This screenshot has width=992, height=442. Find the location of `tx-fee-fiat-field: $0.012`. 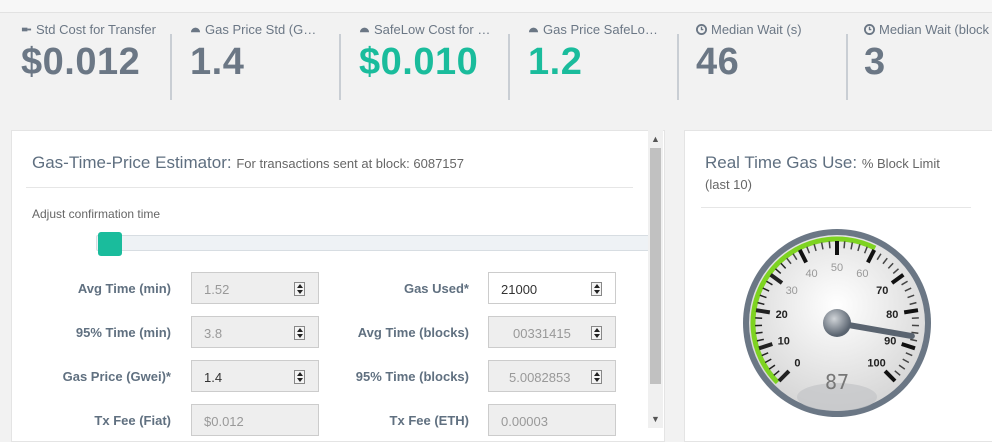

tx-fee-fiat-field: $0.012 is located at coordinates (255, 420).